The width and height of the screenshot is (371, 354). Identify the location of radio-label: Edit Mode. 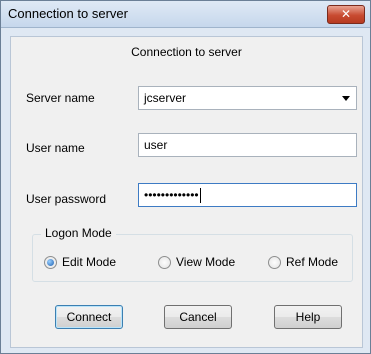
(89, 262).